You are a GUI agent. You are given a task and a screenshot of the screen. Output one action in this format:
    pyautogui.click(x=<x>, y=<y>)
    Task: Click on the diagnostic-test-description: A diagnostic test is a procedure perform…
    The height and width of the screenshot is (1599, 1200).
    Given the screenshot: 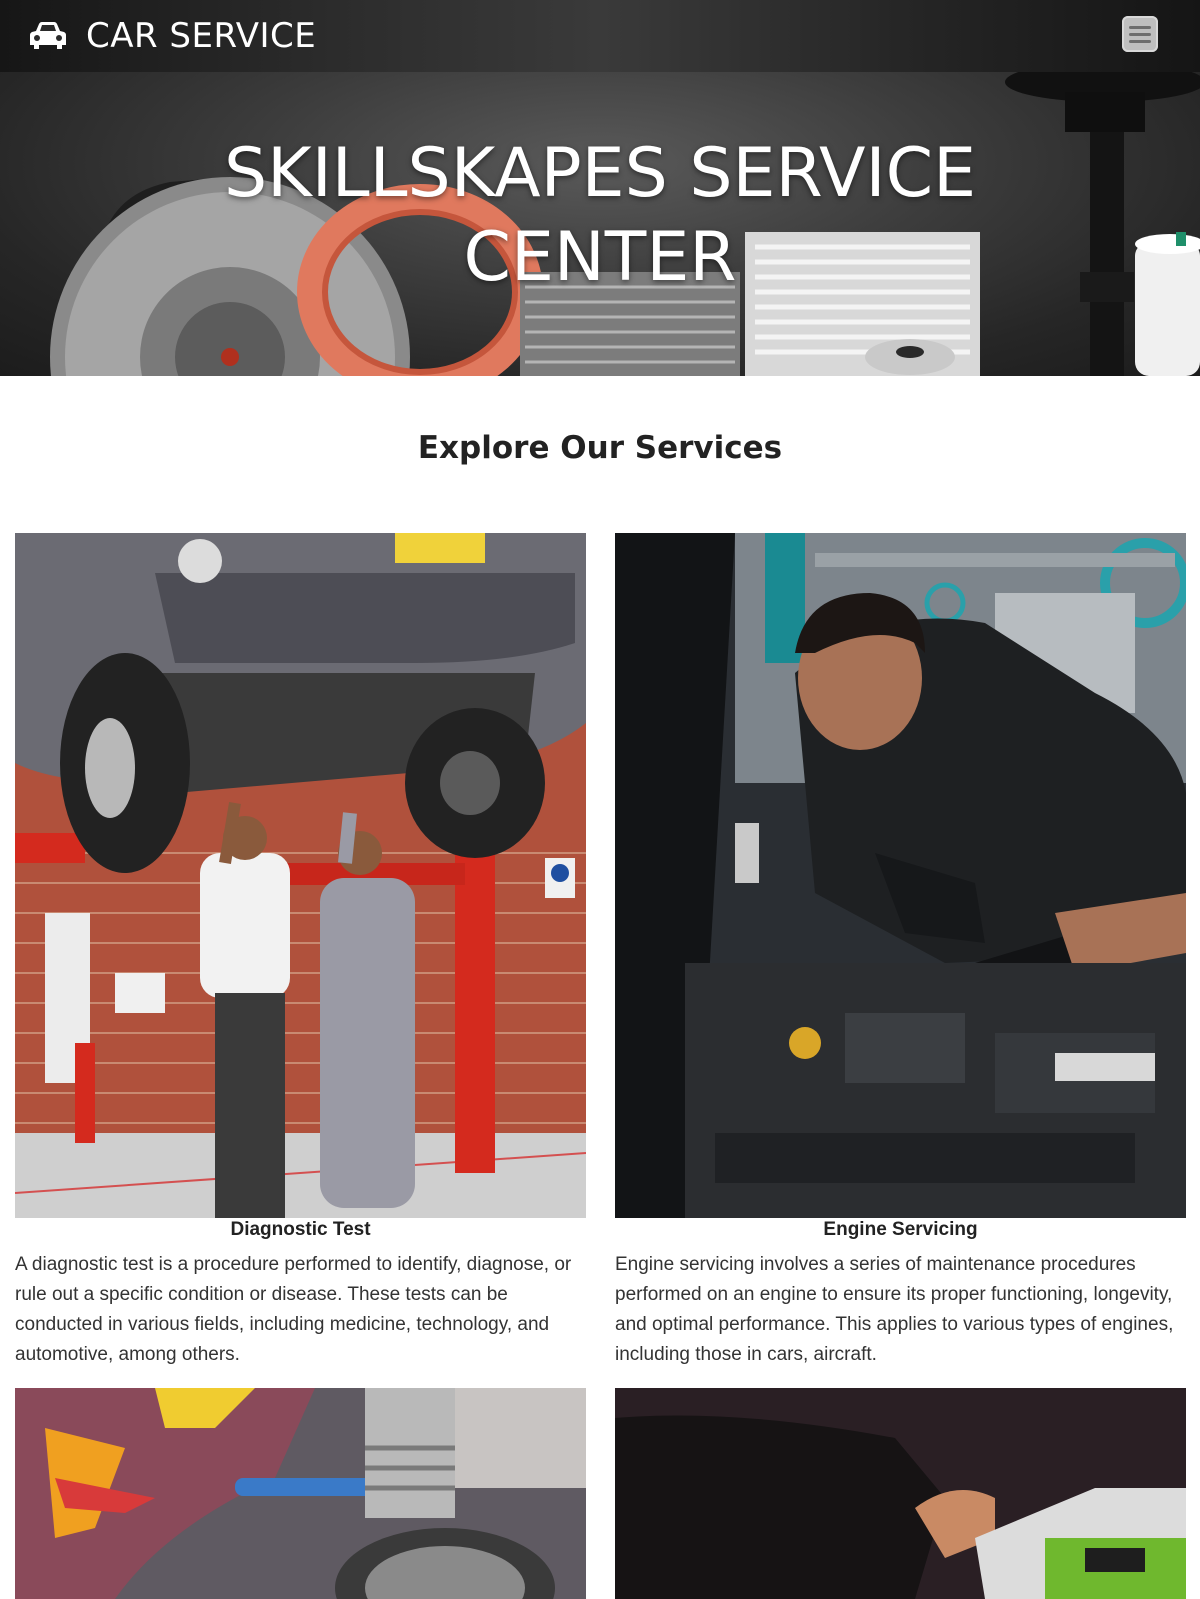 What is the action you would take?
    pyautogui.click(x=293, y=1309)
    